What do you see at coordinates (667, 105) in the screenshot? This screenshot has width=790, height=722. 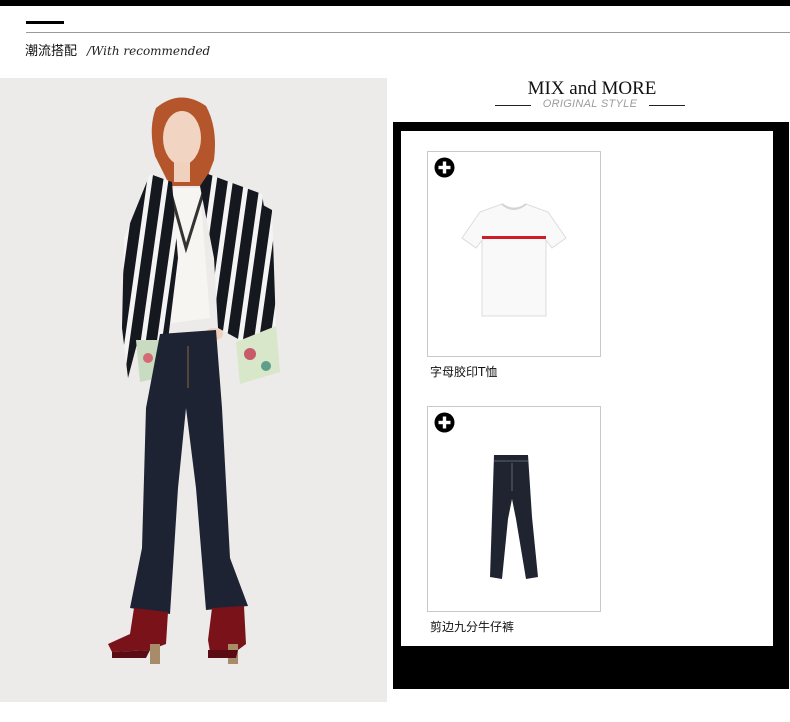 I see `subtitle-right-line` at bounding box center [667, 105].